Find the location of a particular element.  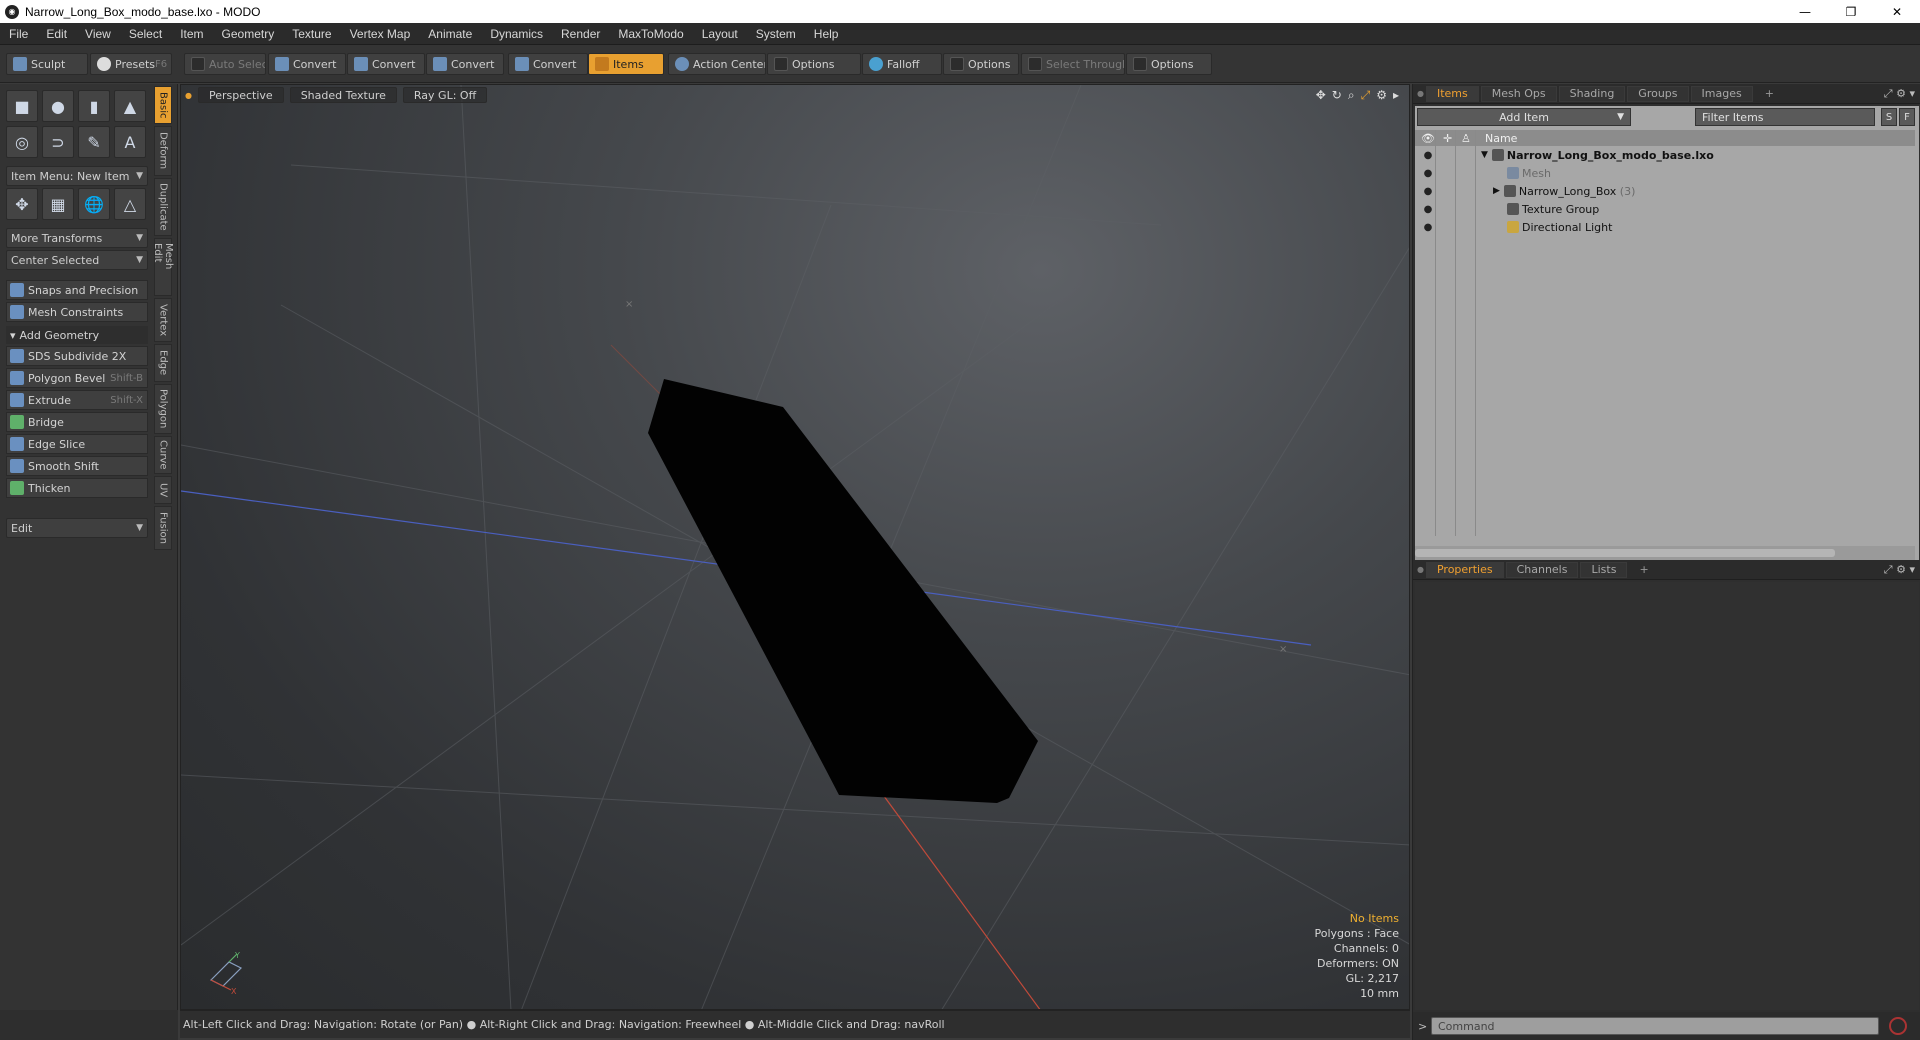

action-center-button: Action Center is located at coordinates (717, 64).